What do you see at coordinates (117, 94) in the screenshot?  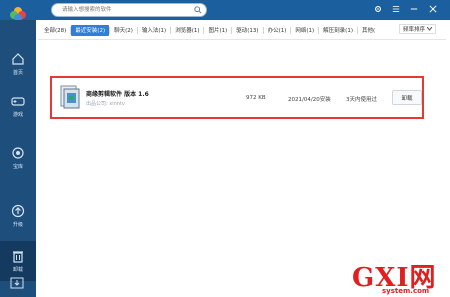 I see `app-name: 商缘剪辑软件 版本 1.6` at bounding box center [117, 94].